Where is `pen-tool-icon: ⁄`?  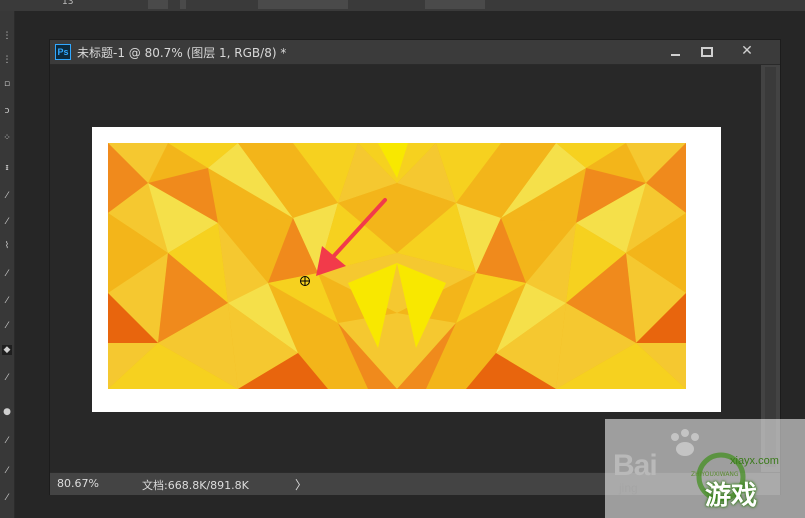
pen-tool-icon: ⁄ is located at coordinates (7, 441).